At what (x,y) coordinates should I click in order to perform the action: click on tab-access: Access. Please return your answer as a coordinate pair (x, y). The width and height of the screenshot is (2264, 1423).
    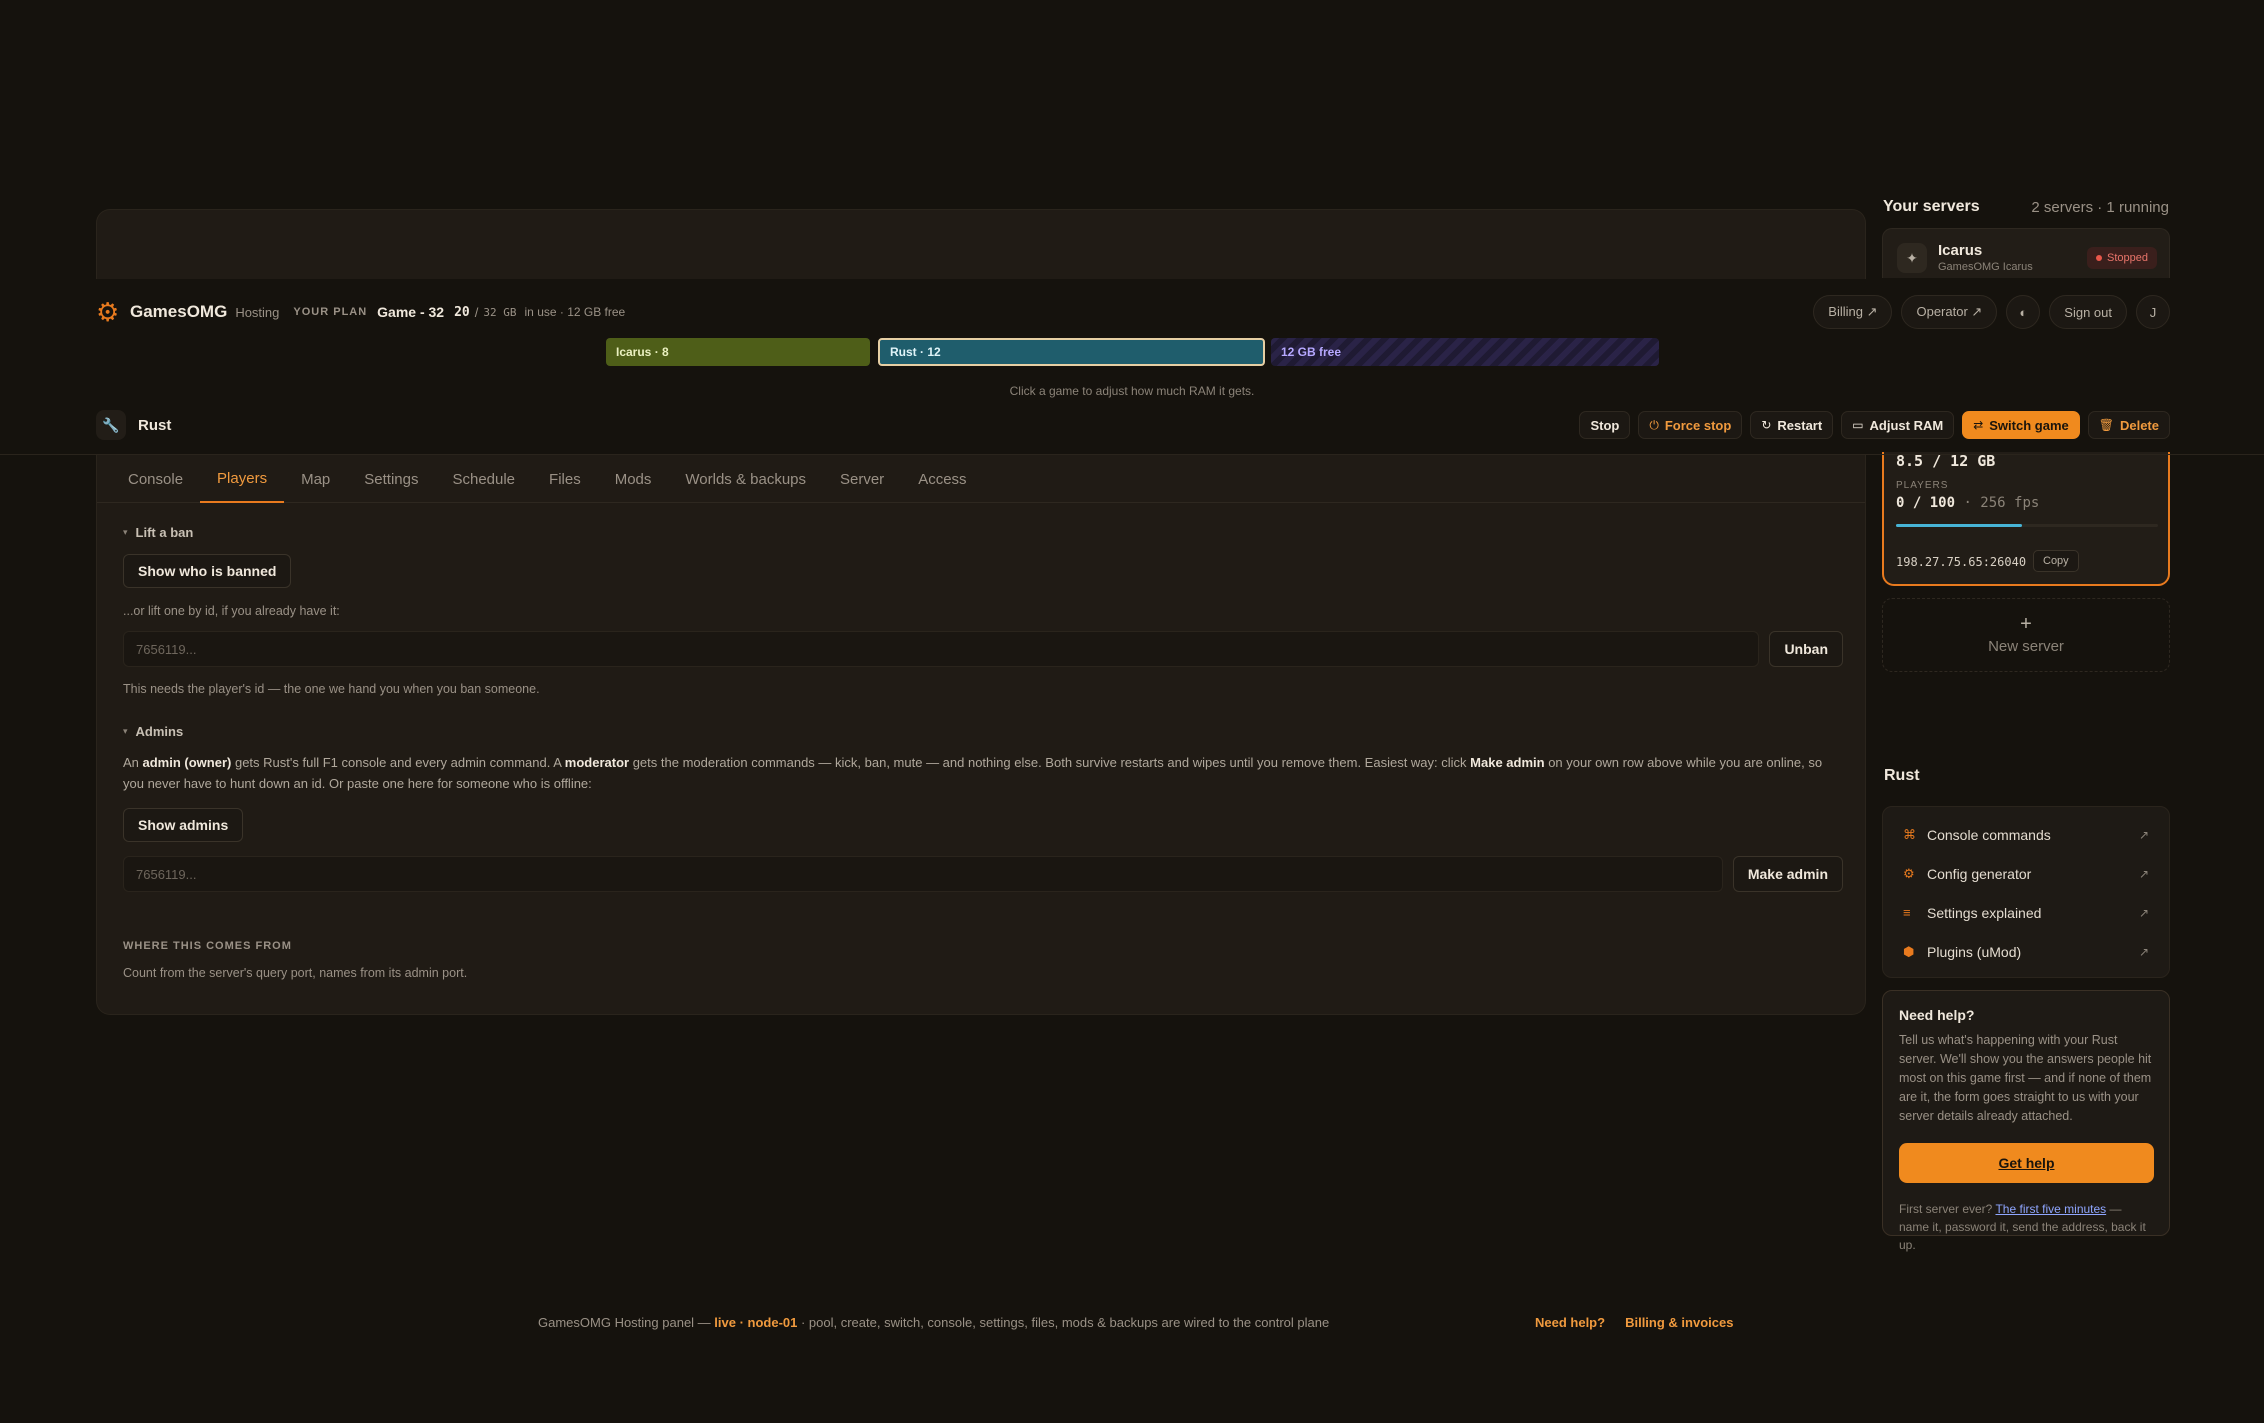
    Looking at the image, I should click on (942, 479).